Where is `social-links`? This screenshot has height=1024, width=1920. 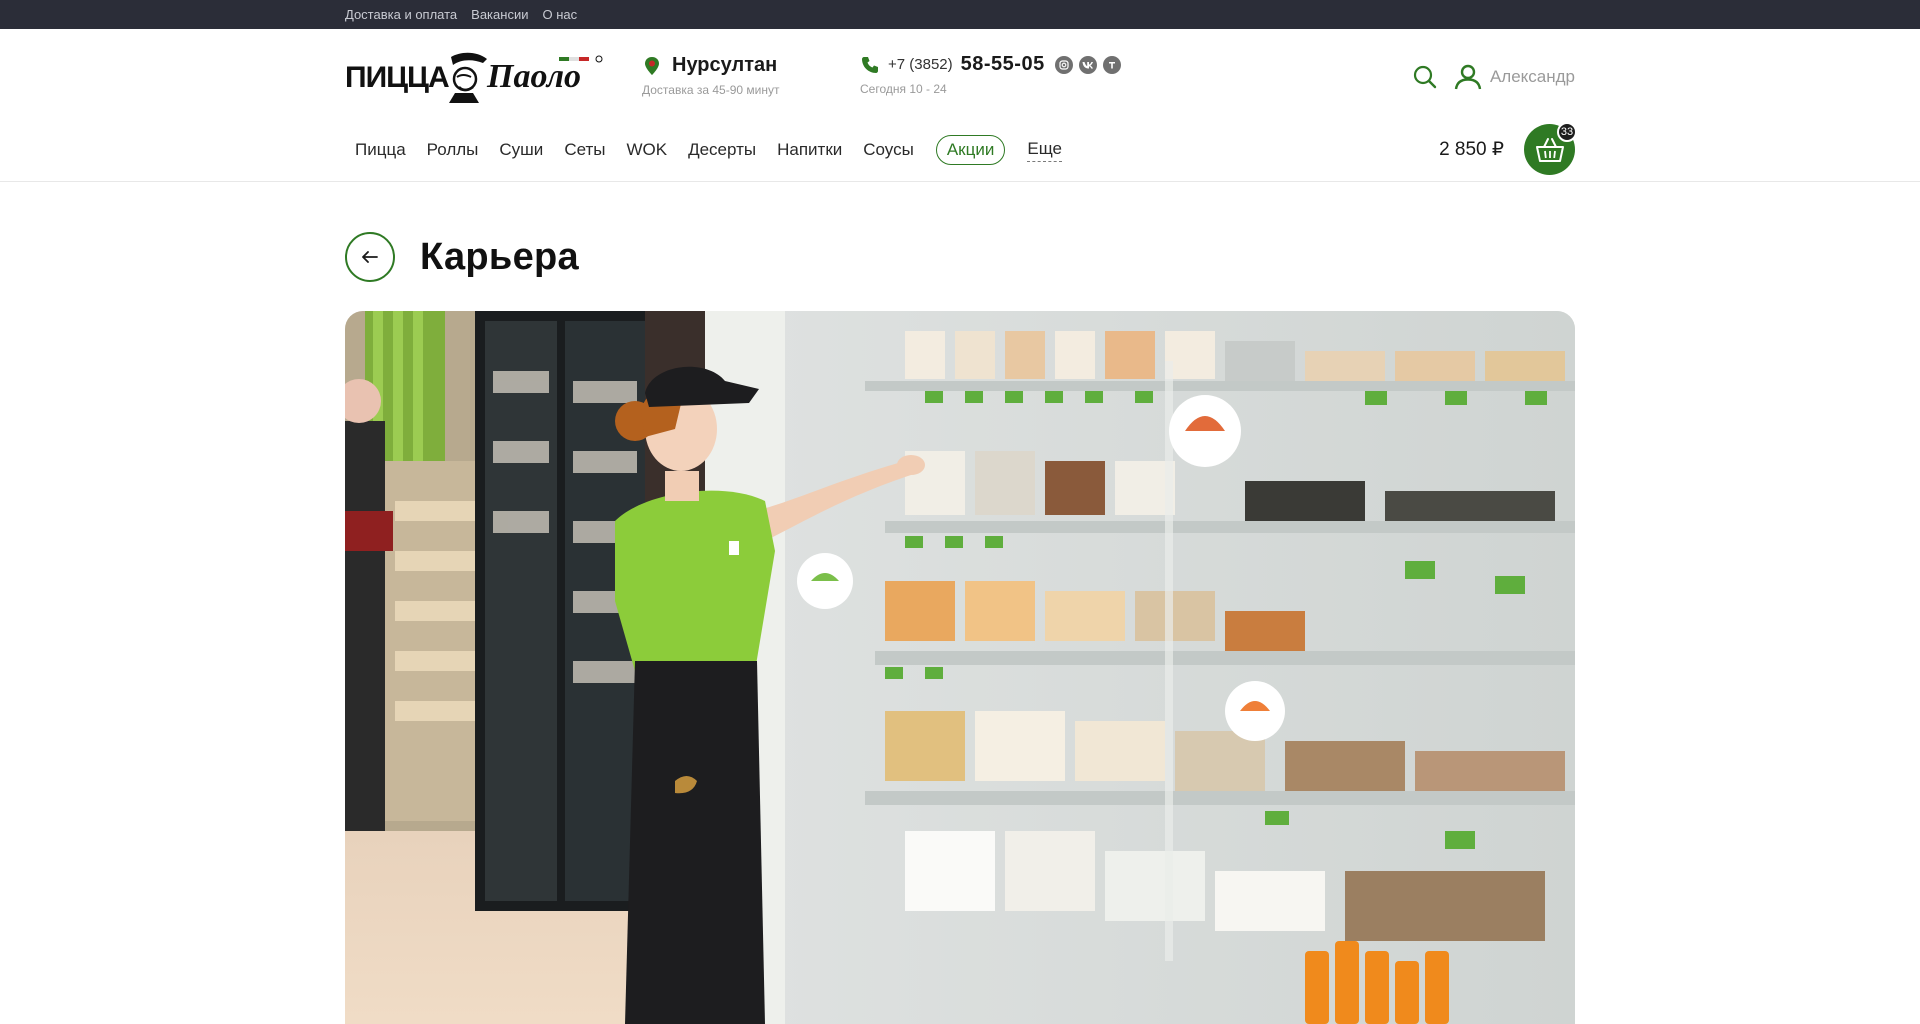 social-links is located at coordinates (1087, 64).